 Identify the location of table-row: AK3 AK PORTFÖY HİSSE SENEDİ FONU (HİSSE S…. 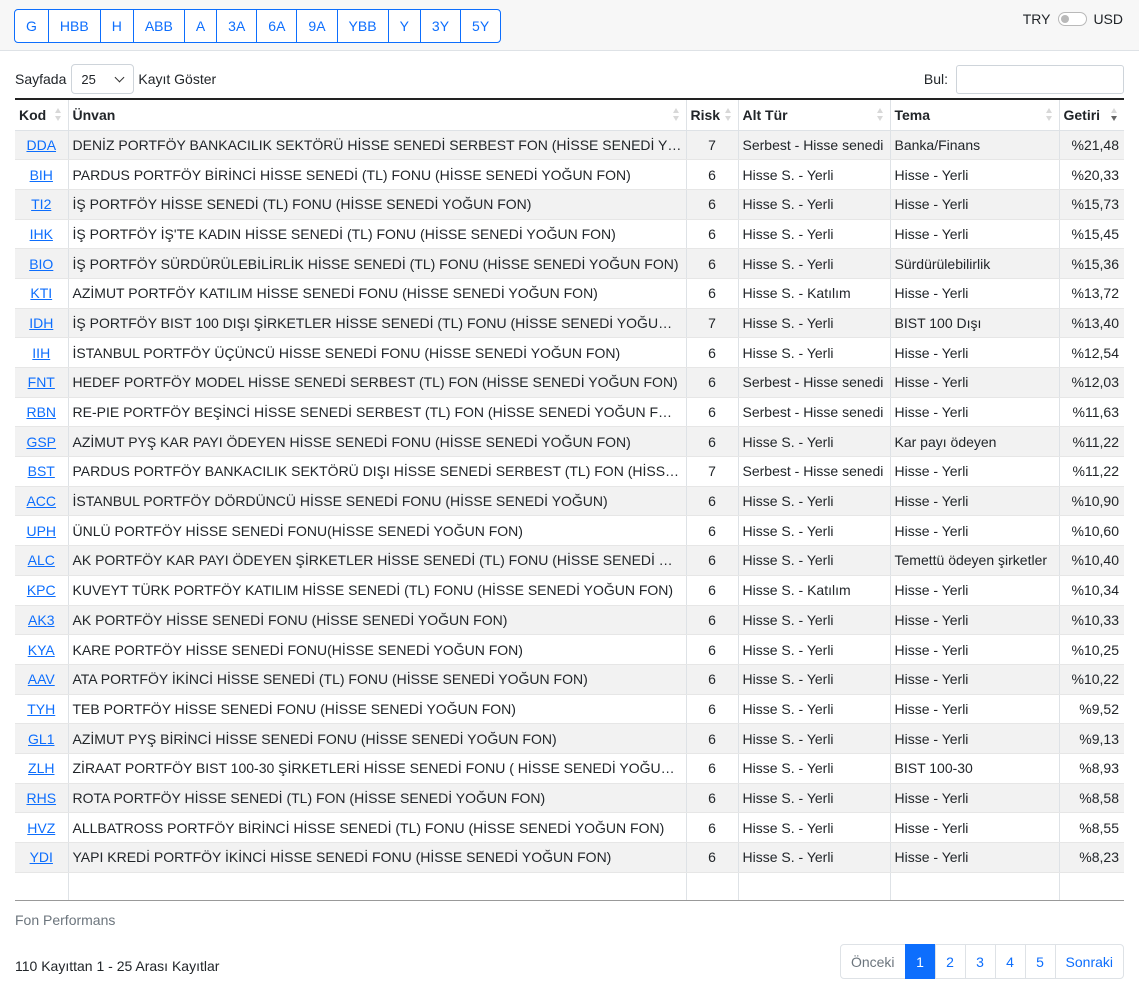
(569, 620).